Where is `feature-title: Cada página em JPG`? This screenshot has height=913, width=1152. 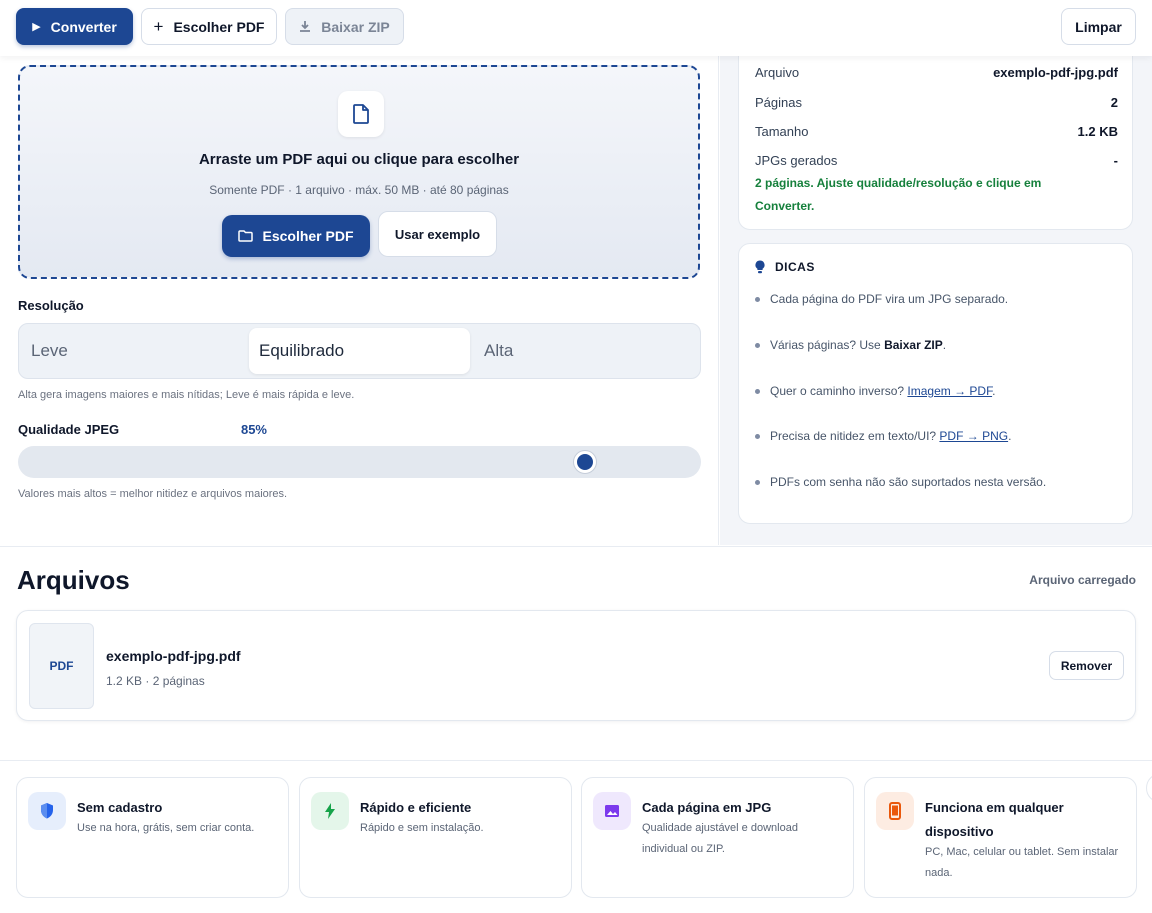
feature-title: Cada página em JPG is located at coordinates (707, 807).